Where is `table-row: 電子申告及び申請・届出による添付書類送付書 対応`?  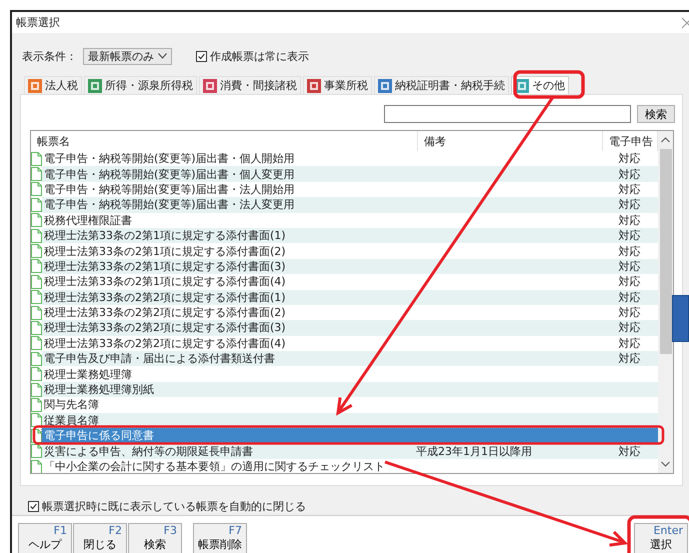 table-row: 電子申告及び申請・届出による添付書類送付書 対応 is located at coordinates (350, 358).